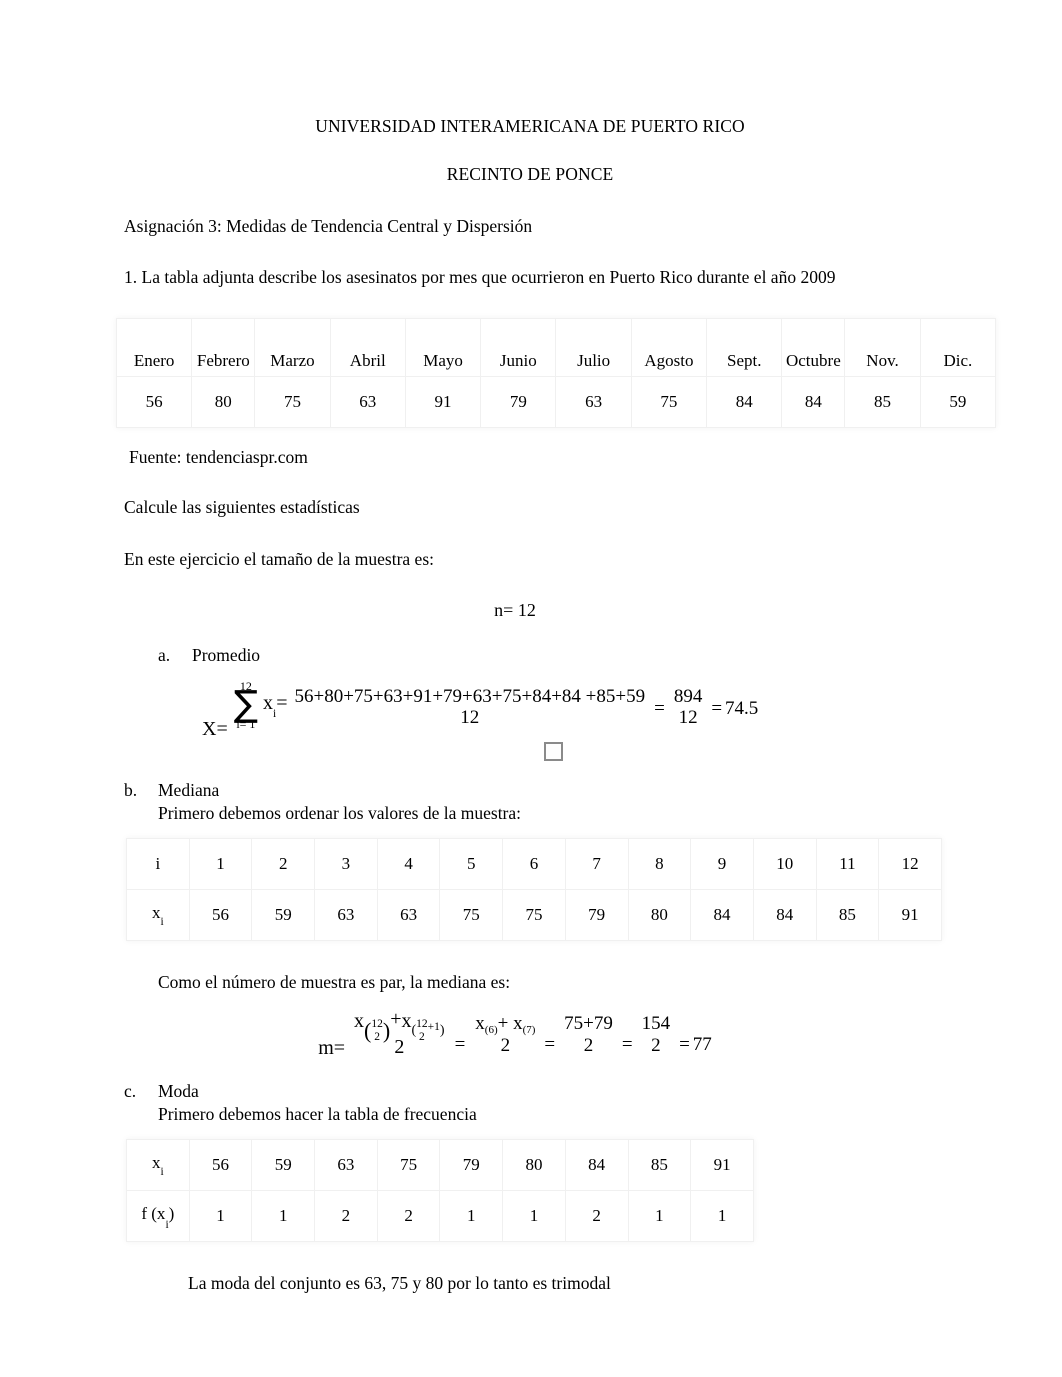  What do you see at coordinates (518, 1023) in the screenshot?
I see `median-x7: x` at bounding box center [518, 1023].